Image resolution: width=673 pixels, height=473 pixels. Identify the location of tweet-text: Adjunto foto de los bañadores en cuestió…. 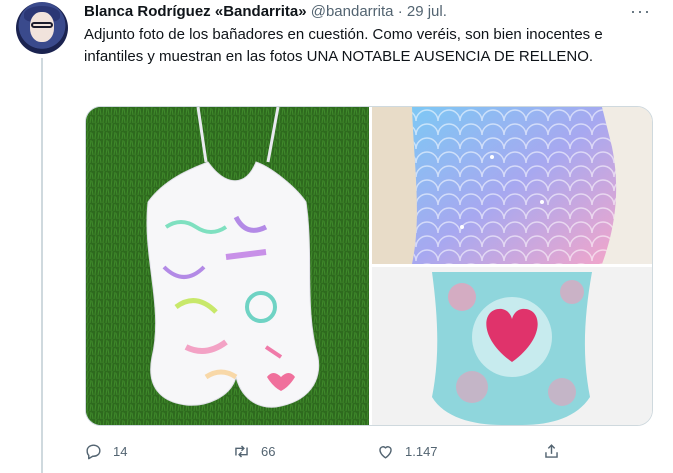
(343, 45).